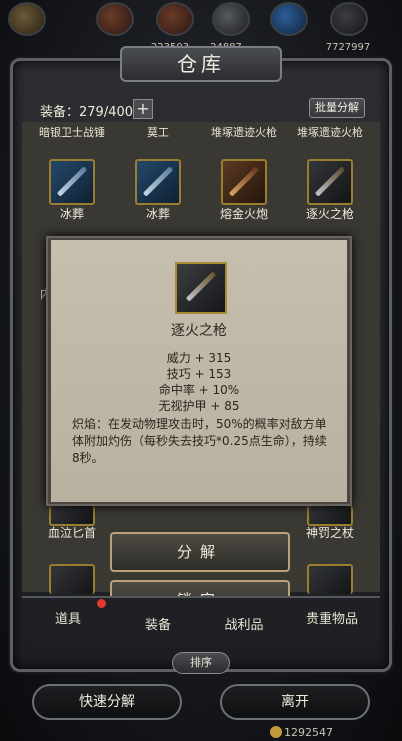  What do you see at coordinates (308, 732) in the screenshot?
I see `gold-amount: 1292547` at bounding box center [308, 732].